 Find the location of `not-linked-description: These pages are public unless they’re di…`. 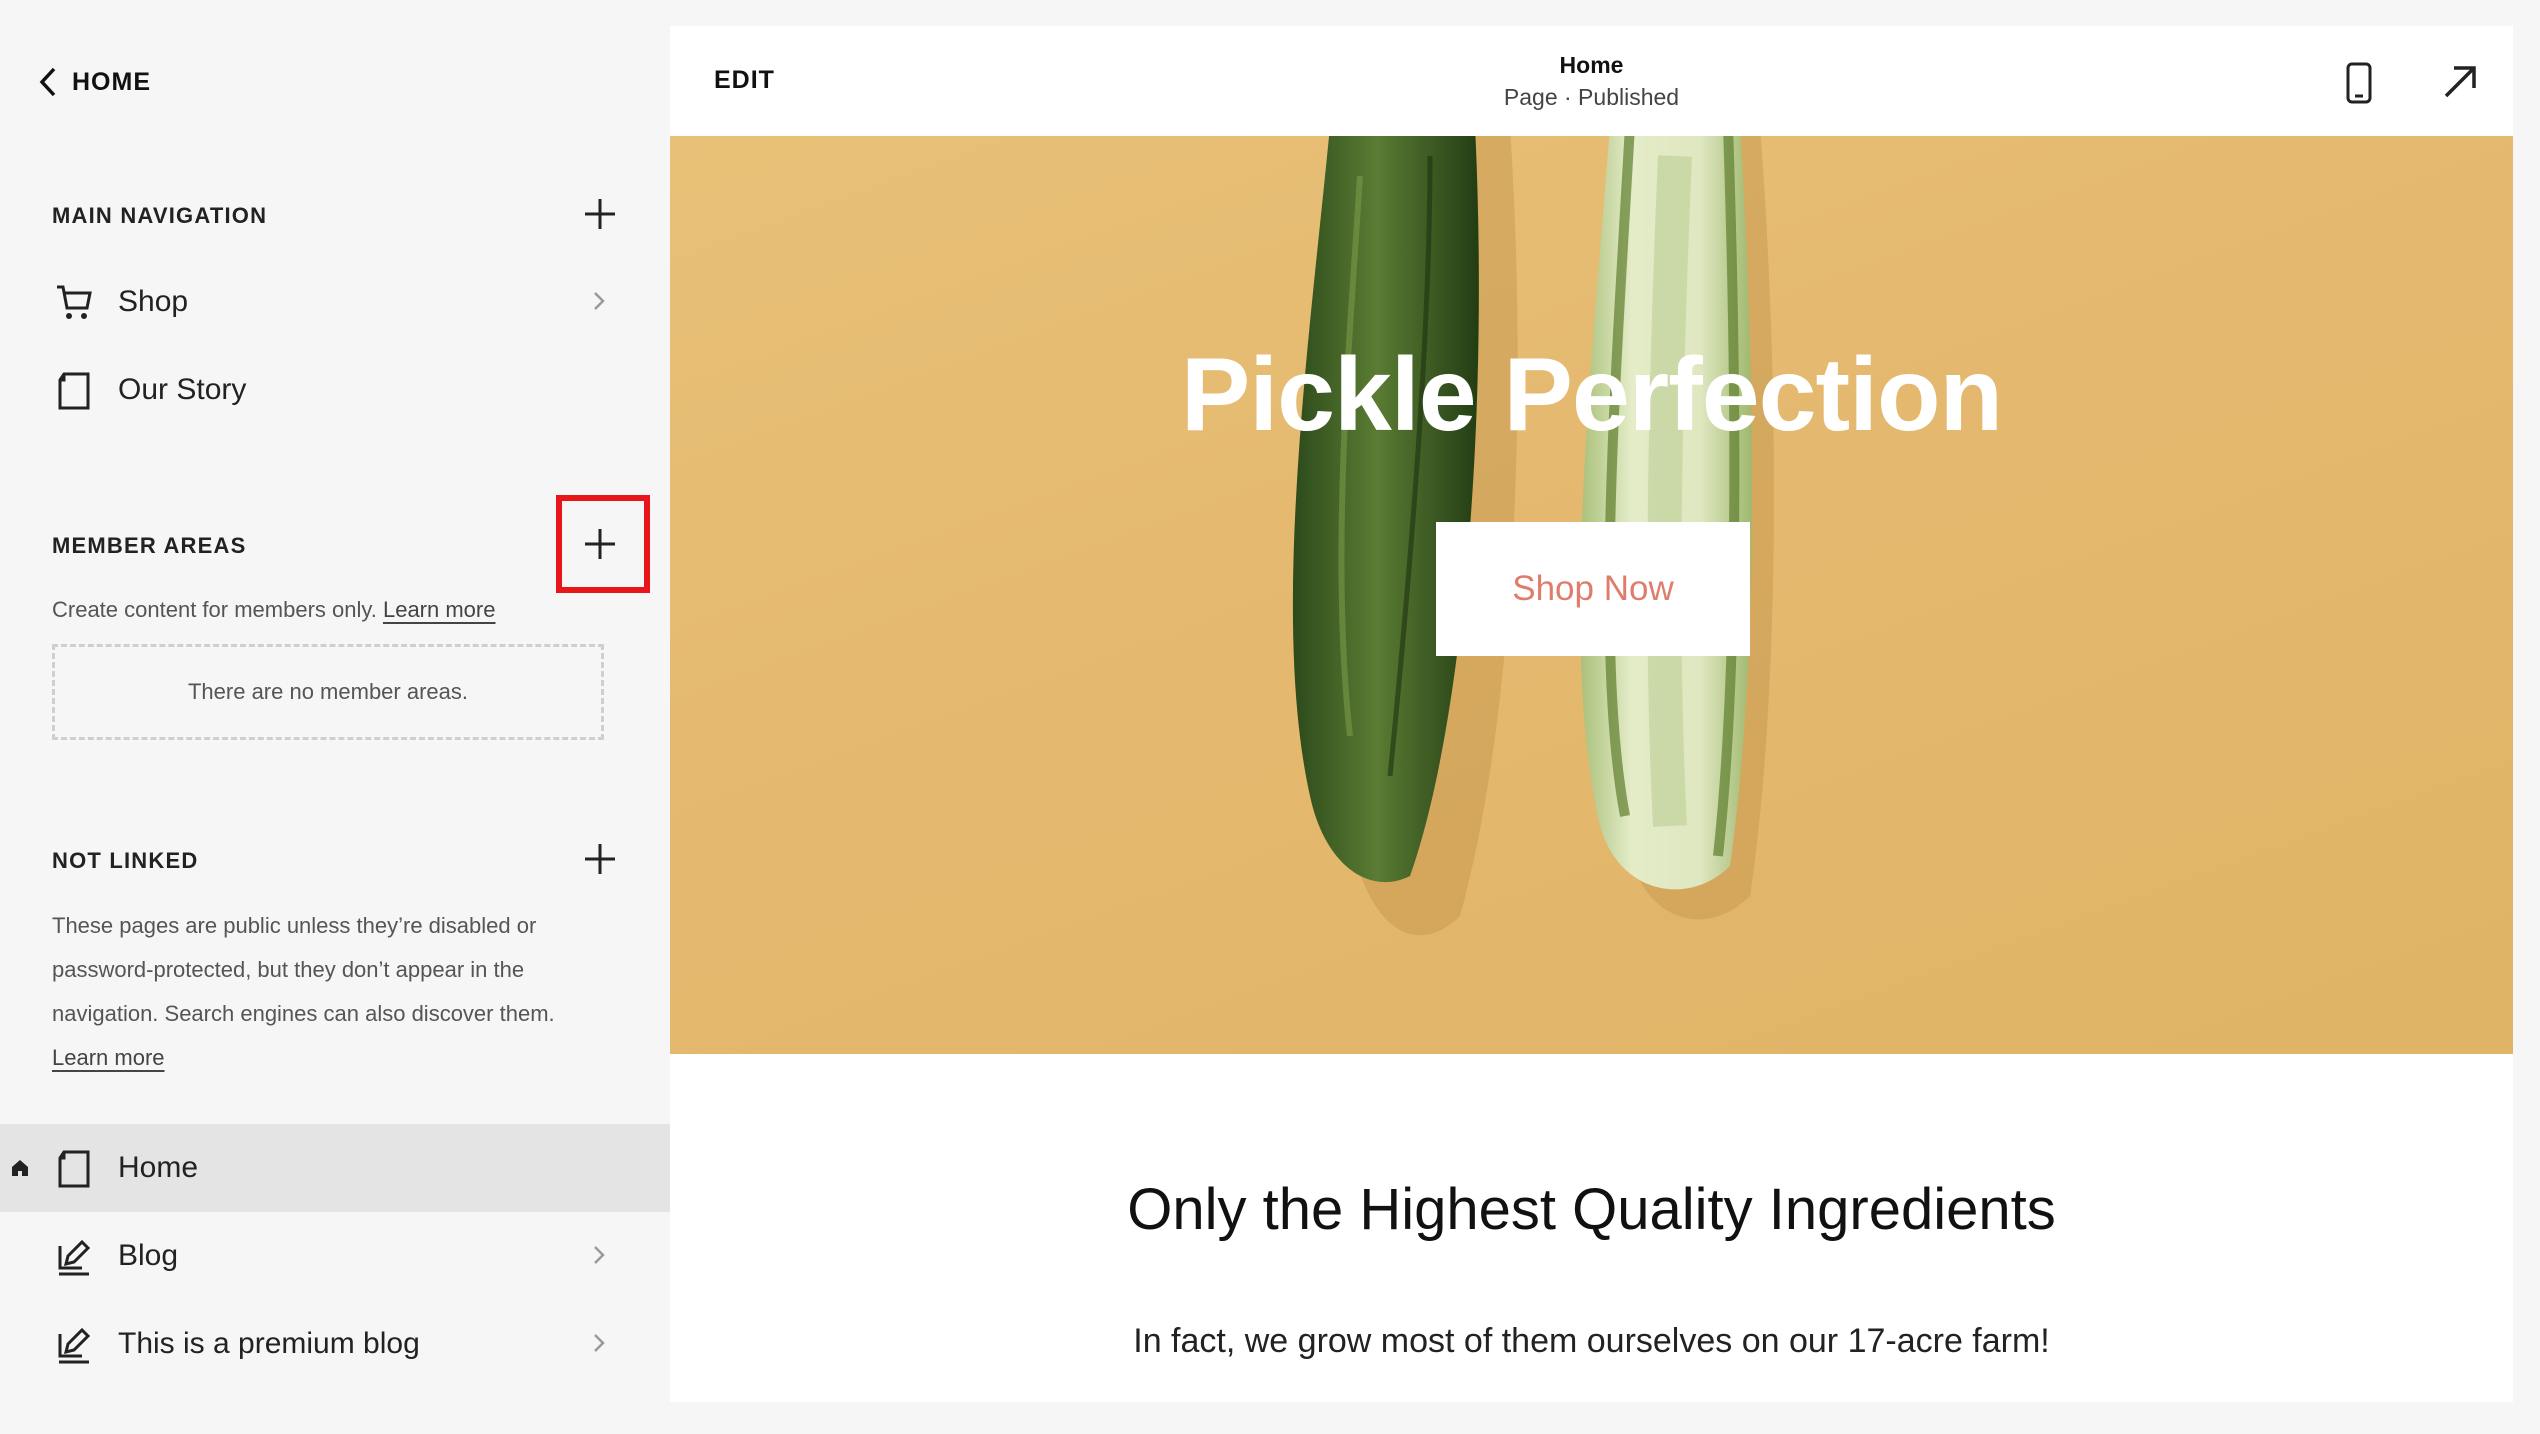

not-linked-description: These pages are public unless they’re di… is located at coordinates (303, 992).